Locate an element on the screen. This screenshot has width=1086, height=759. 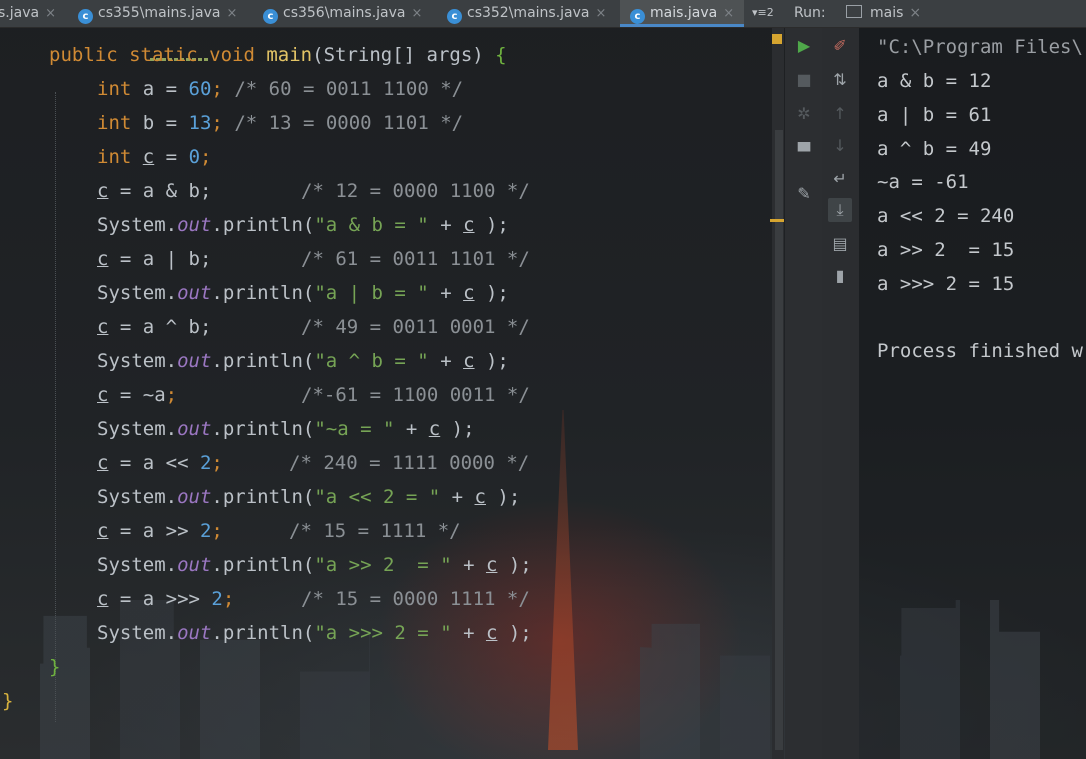
console-line: a >>> 2 = 15 is located at coordinates (946, 284).